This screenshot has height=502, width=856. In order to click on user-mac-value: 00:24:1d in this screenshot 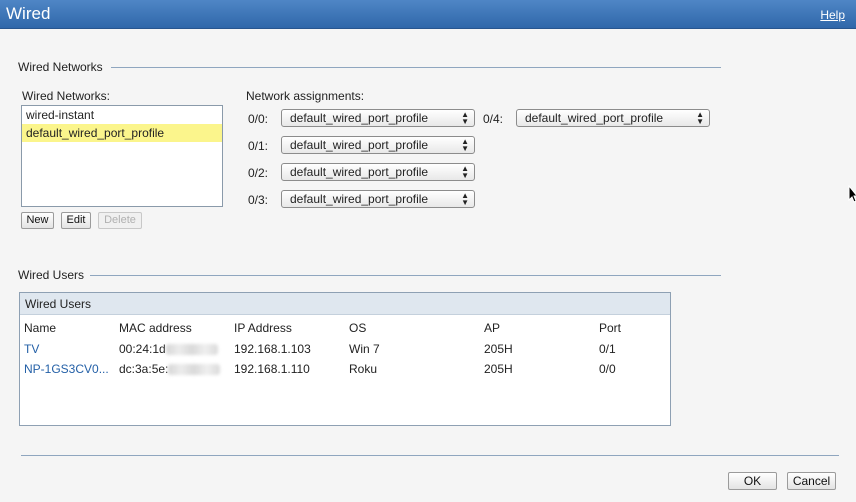, I will do `click(142, 349)`.